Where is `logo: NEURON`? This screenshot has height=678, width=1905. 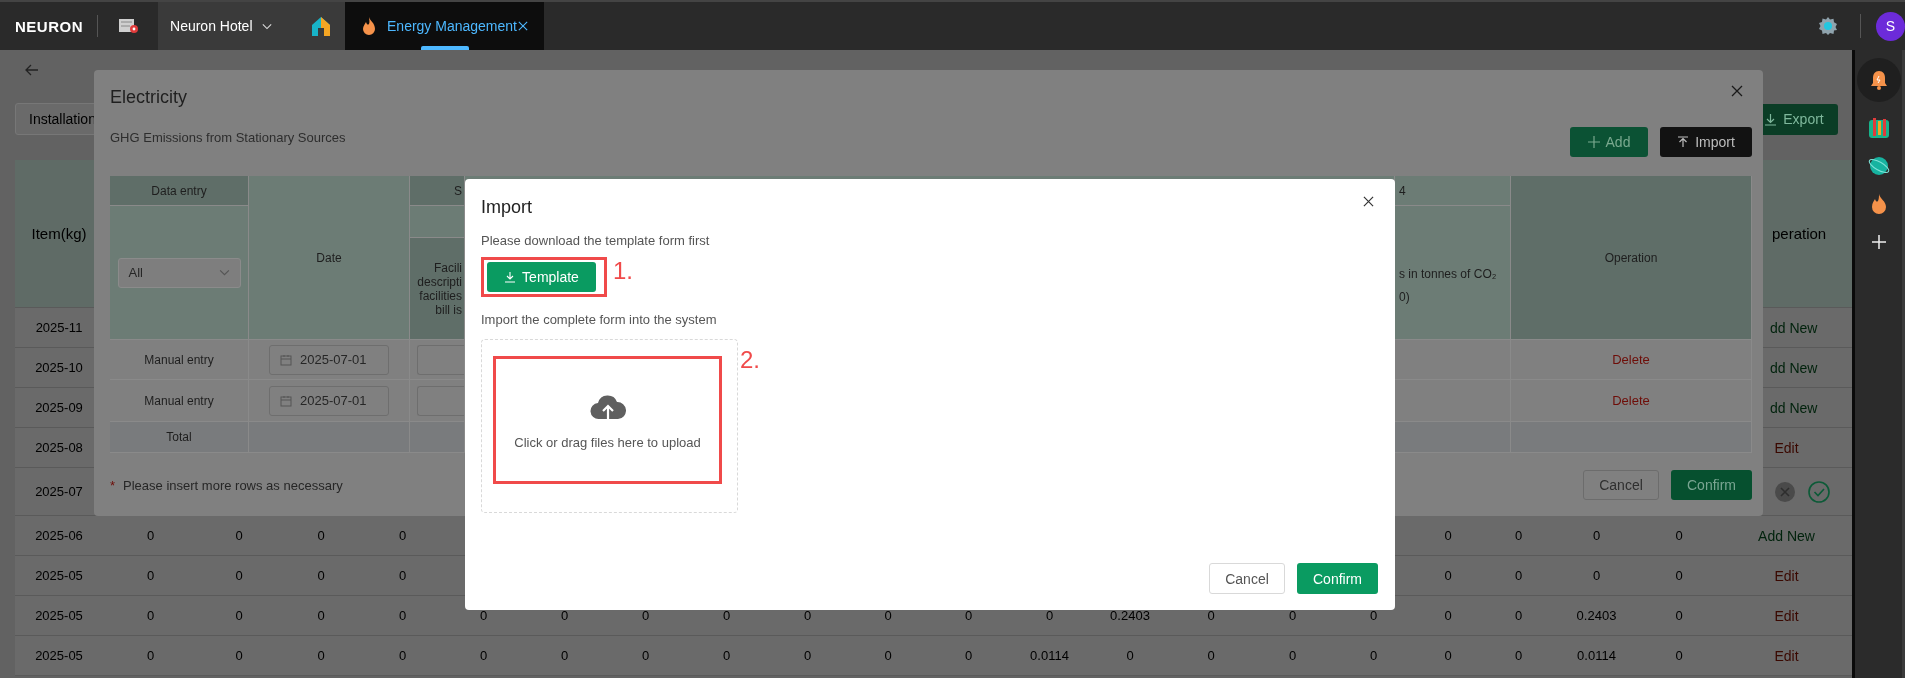 logo: NEURON is located at coordinates (49, 26).